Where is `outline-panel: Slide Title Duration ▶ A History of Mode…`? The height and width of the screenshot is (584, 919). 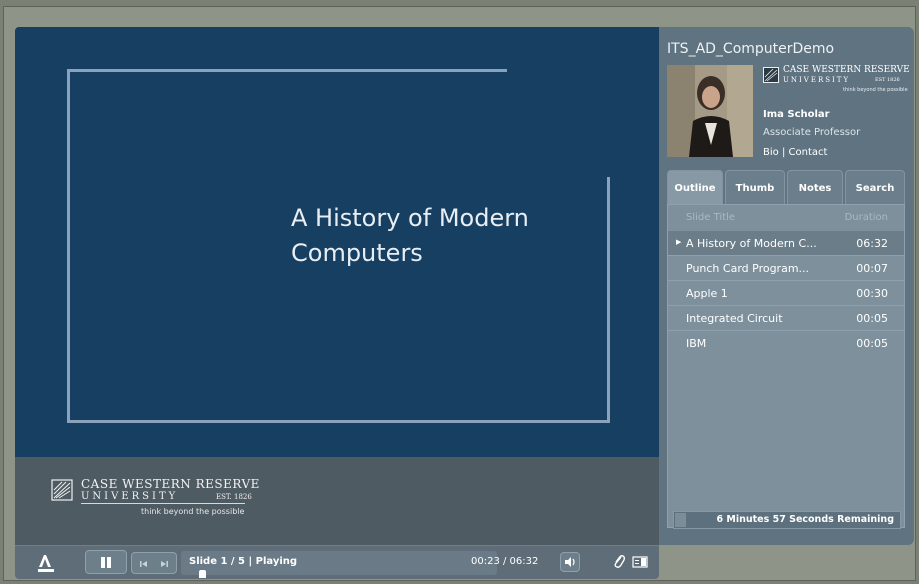
outline-panel: Slide Title Duration ▶ A History of Mode… is located at coordinates (786, 366).